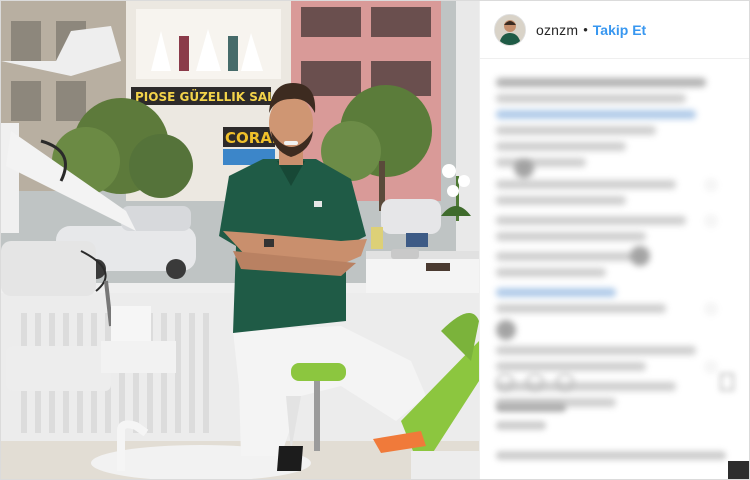  What do you see at coordinates (619, 30) in the screenshot?
I see `follow-button: Takip Et` at bounding box center [619, 30].